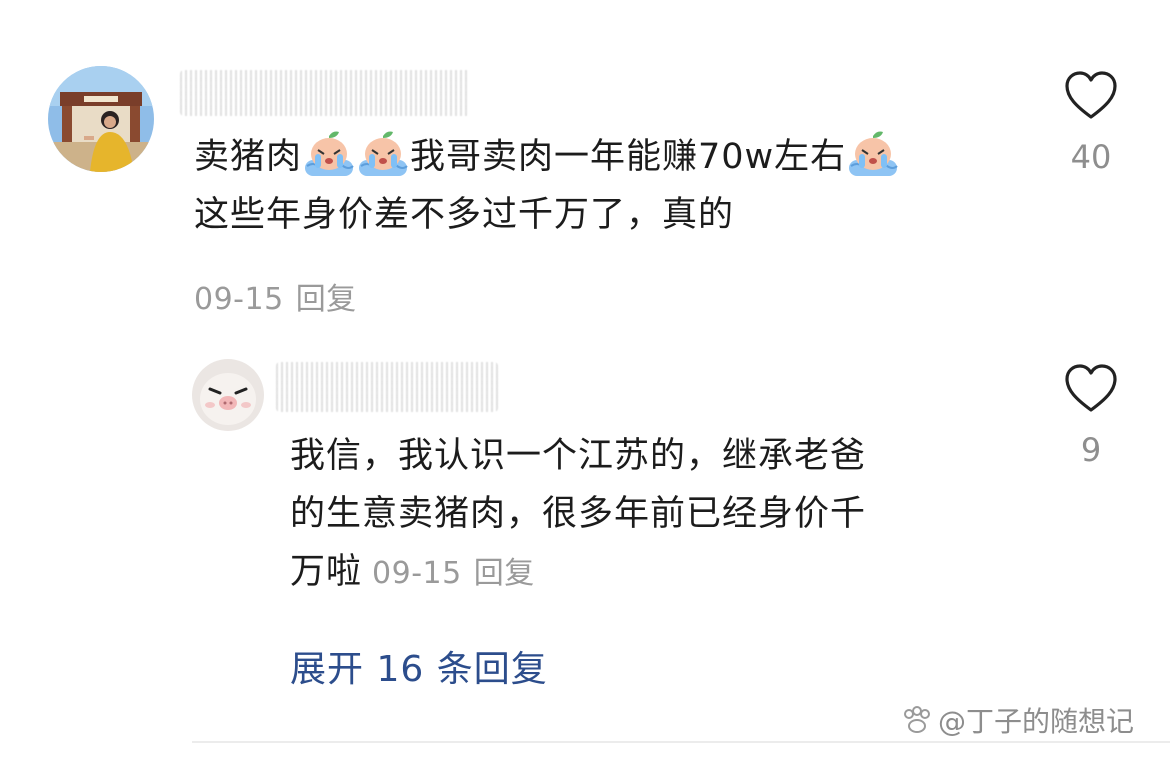 This screenshot has height=764, width=1170. What do you see at coordinates (464, 215) in the screenshot?
I see `comment-line-2: 这些年身价差不多过千万了，真的` at bounding box center [464, 215].